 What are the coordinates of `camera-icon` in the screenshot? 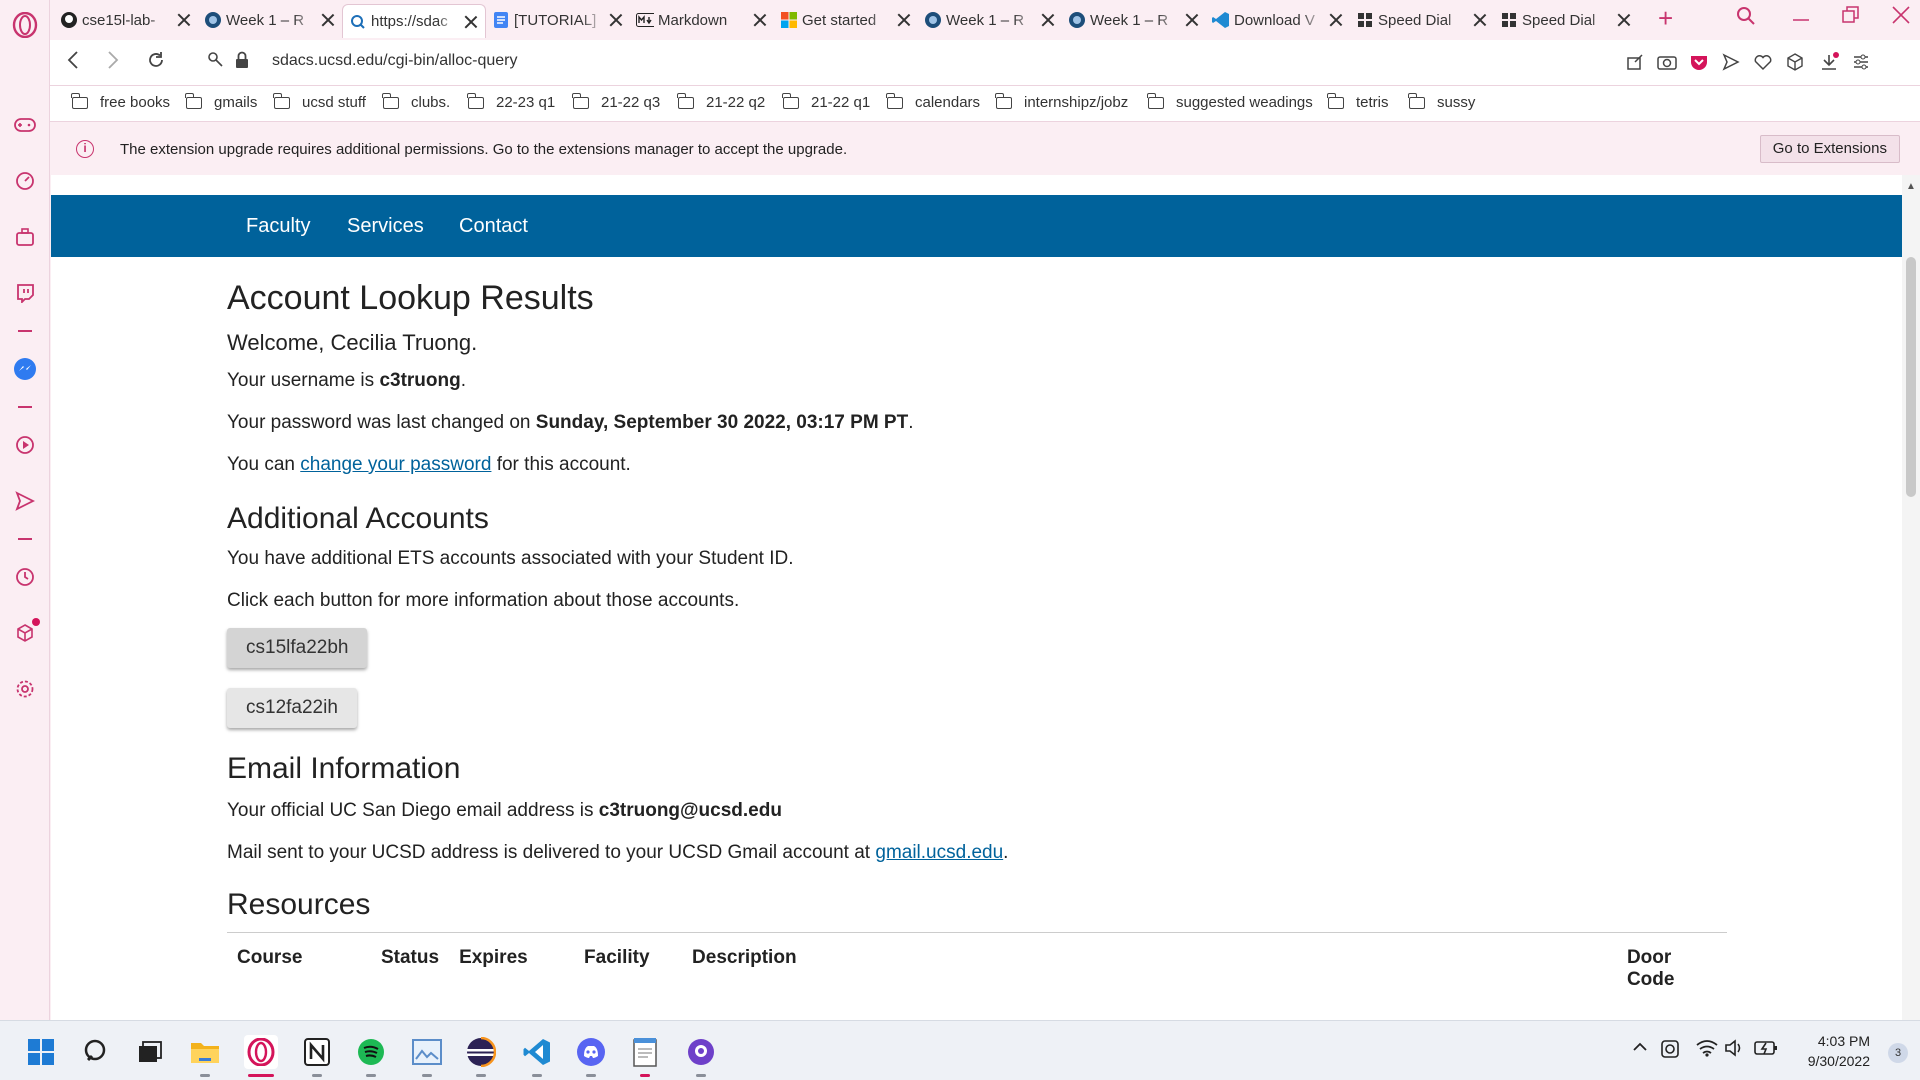 It's located at (1667, 62).